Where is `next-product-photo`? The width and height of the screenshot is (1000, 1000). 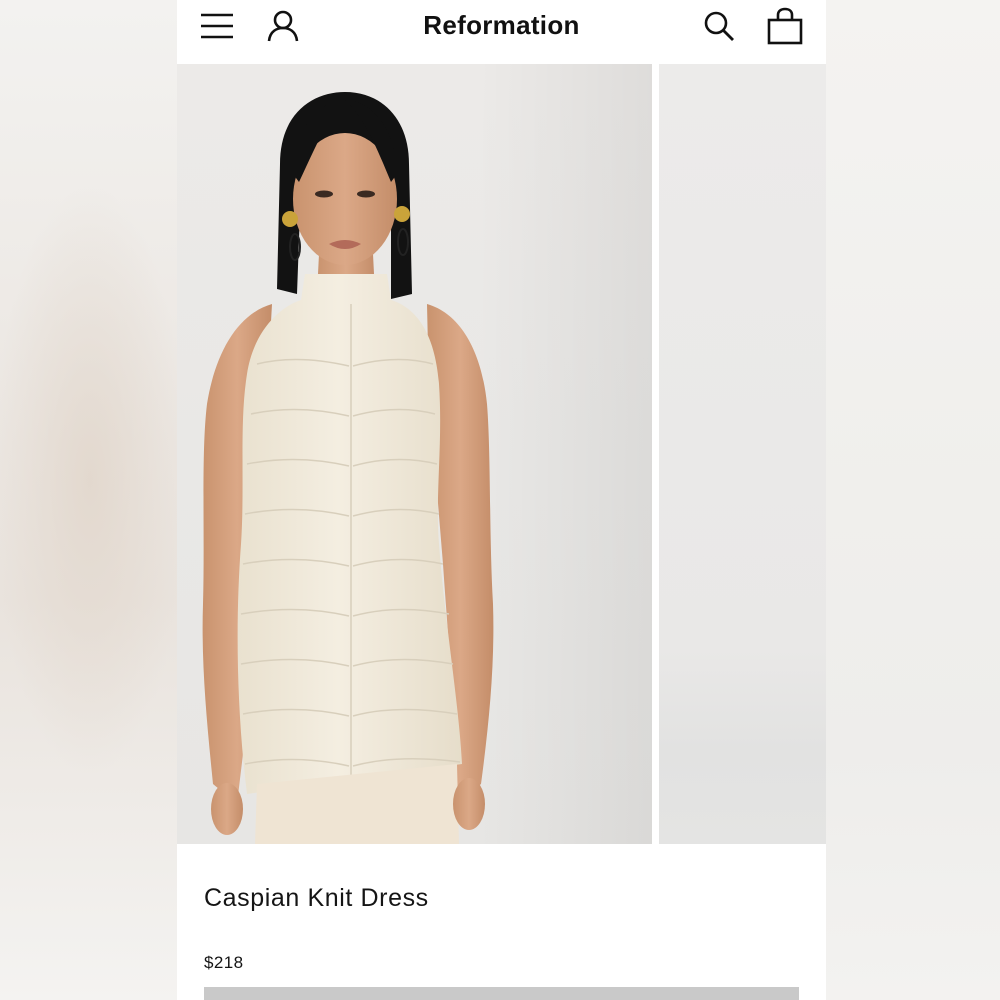
next-product-photo is located at coordinates (742, 454).